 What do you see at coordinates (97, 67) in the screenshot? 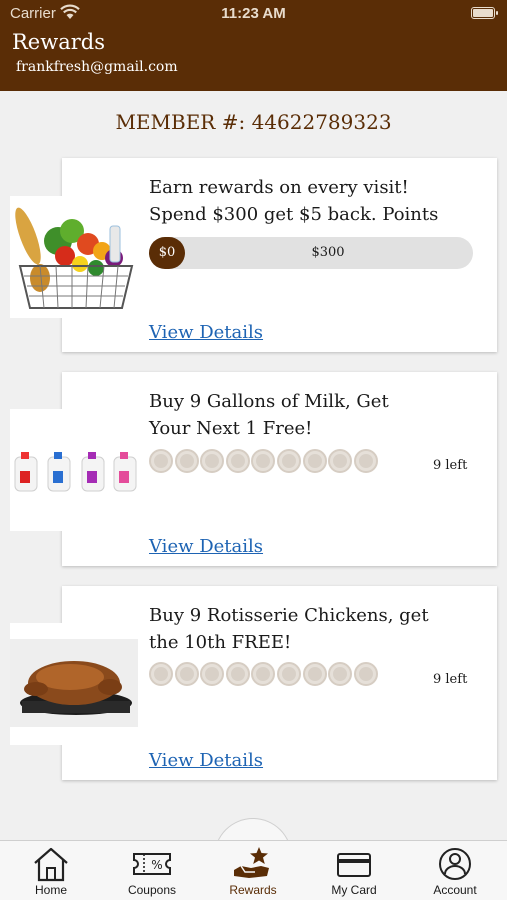
I see `user-email: frankfresh@gmail.com` at bounding box center [97, 67].